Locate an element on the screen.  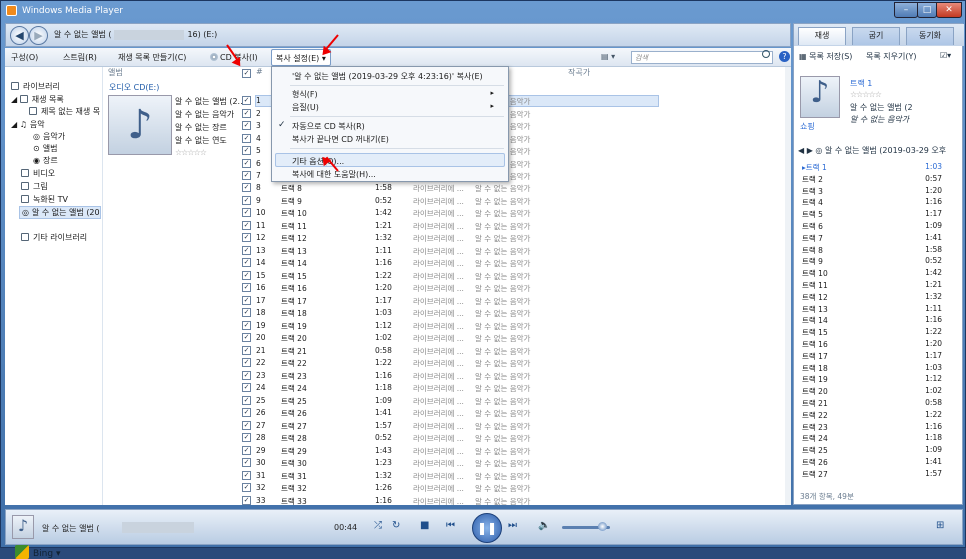
table-row: ✓ 23 트랙 23 1:16 라이브러리에 ... 알 수 없는 음악가 is located at coordinates (335, 376).